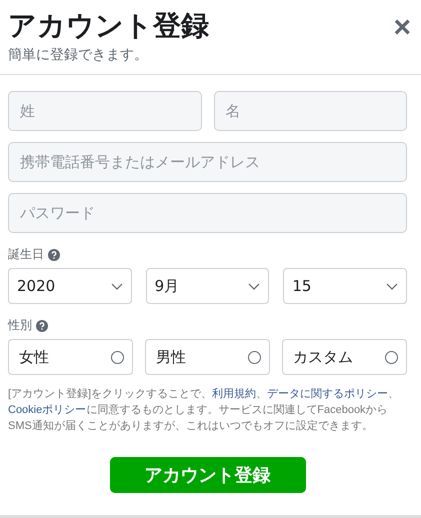 This screenshot has height=518, width=421. Describe the element at coordinates (208, 286) in the screenshot. I see `date-select: 9月` at that location.